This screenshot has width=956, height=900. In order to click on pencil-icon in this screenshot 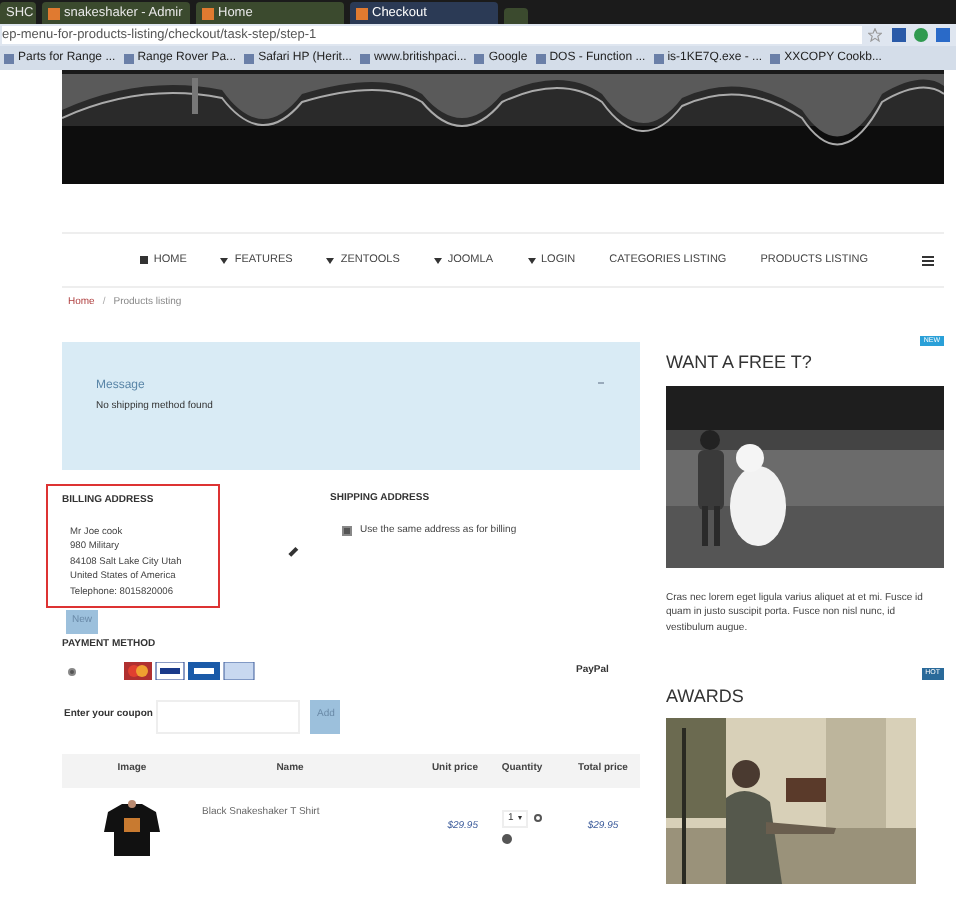, I will do `click(293, 551)`.